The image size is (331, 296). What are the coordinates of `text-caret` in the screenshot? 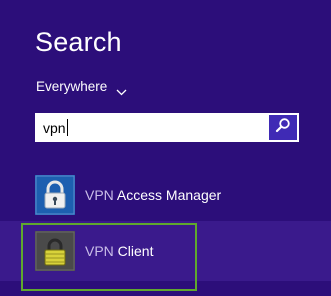 It's located at (67, 127).